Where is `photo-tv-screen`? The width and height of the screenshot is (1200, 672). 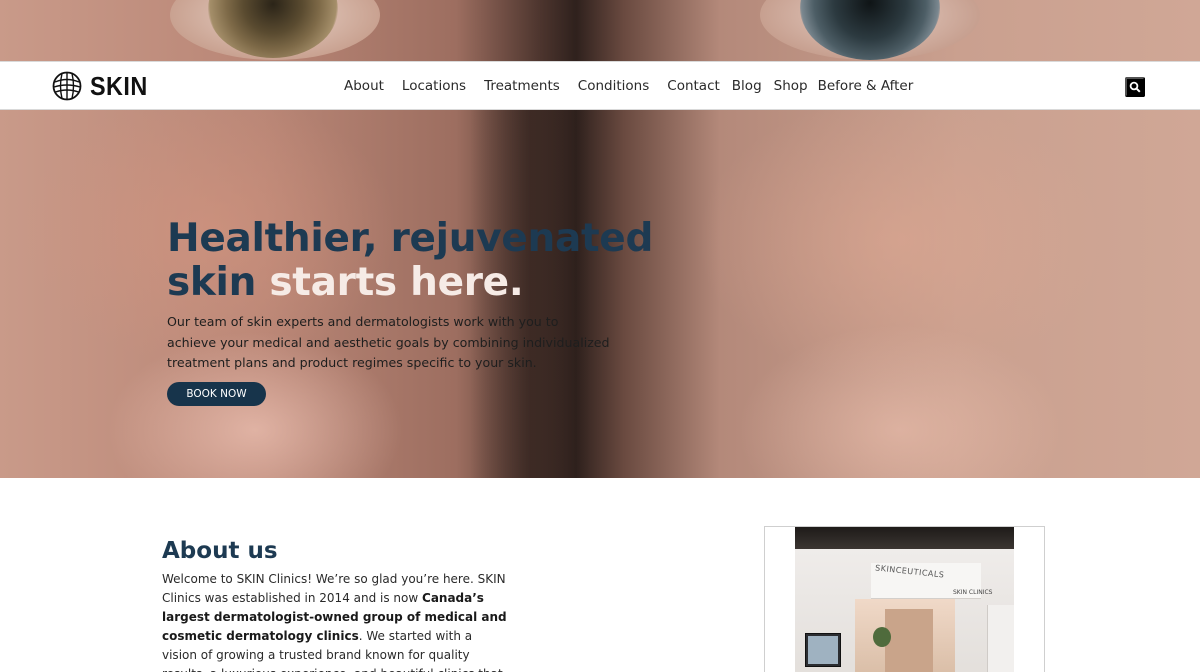 photo-tv-screen is located at coordinates (823, 650).